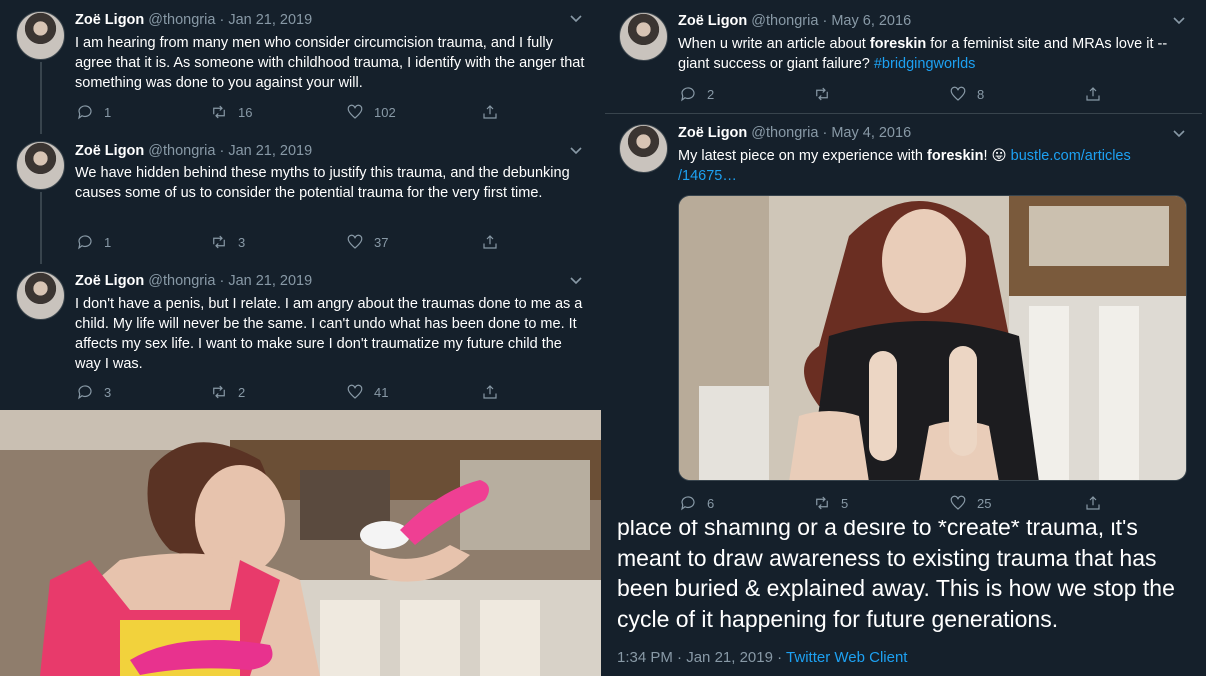 The height and width of the screenshot is (676, 1206). I want to click on reply-button: 2, so click(696, 94).